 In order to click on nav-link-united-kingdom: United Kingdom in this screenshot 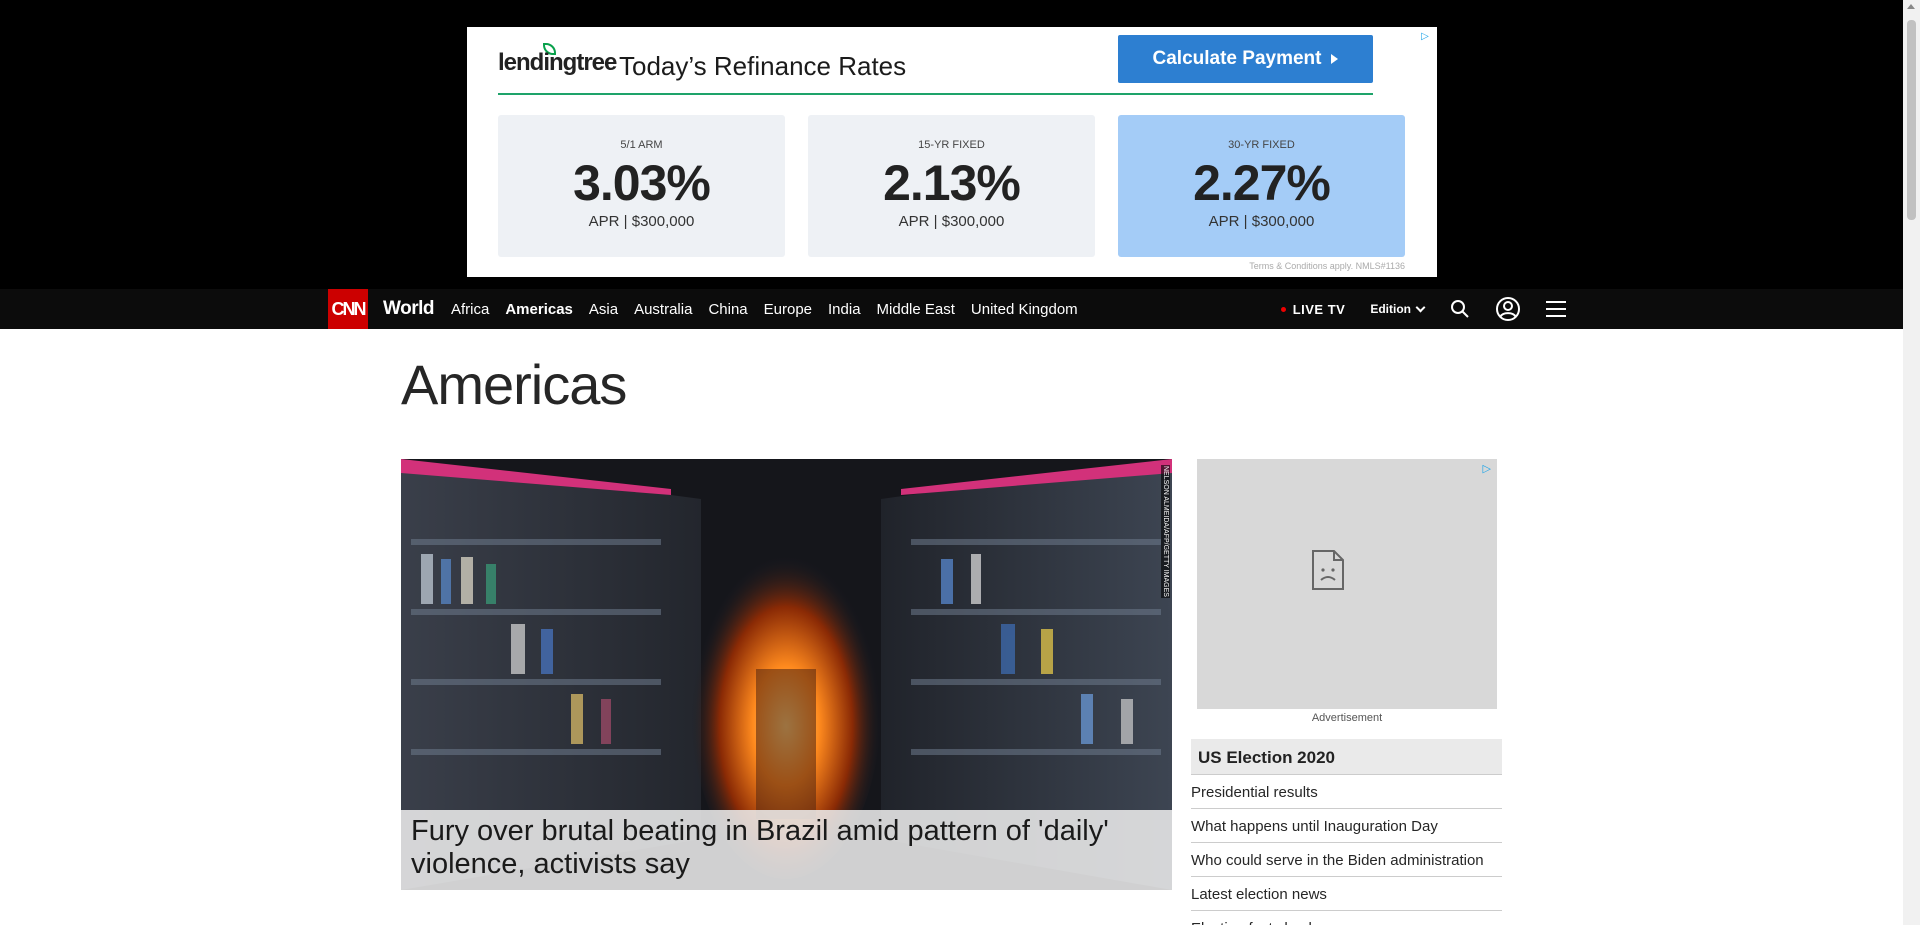, I will do `click(1024, 309)`.